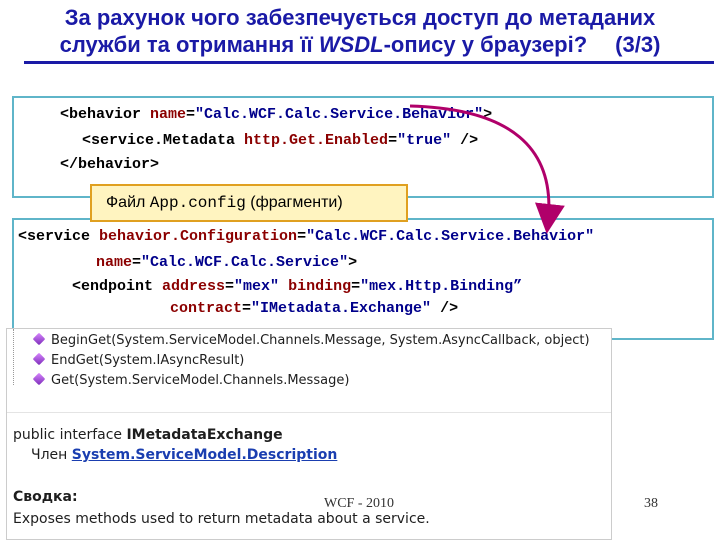 This screenshot has width=720, height=540. Describe the element at coordinates (198, 236) in the screenshot. I see `code2-attr: behavior.Configuration` at that location.